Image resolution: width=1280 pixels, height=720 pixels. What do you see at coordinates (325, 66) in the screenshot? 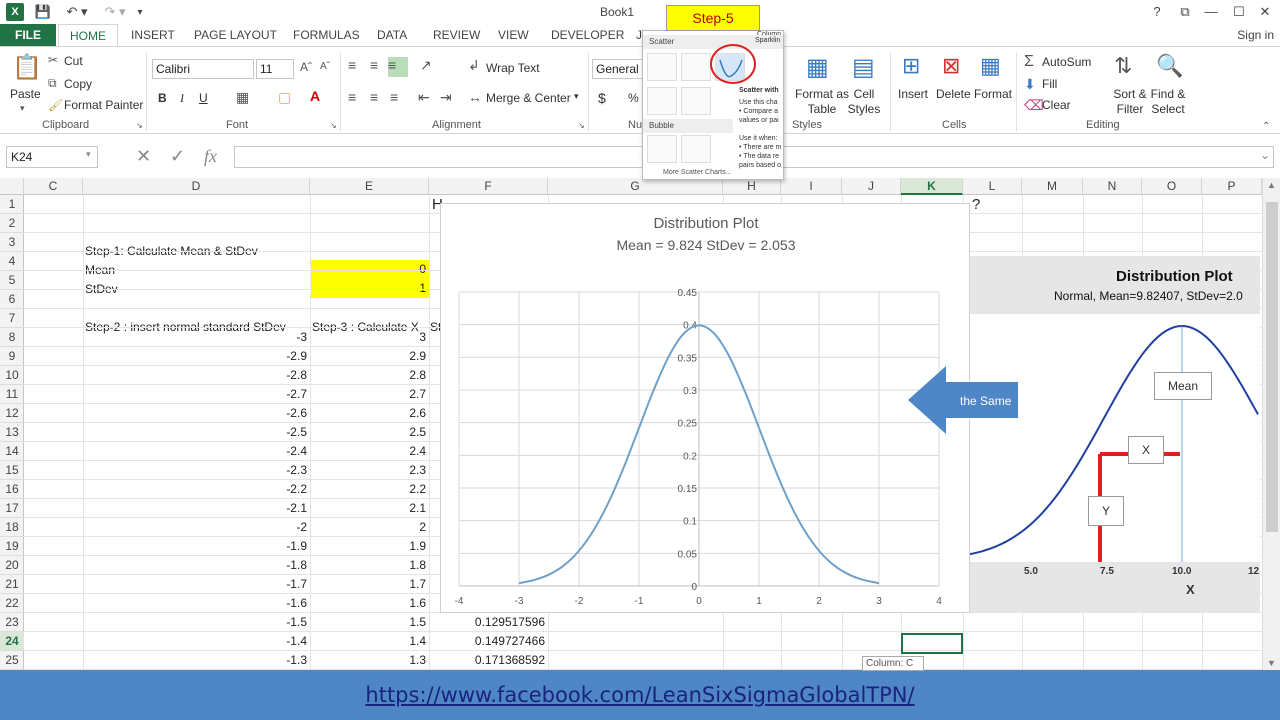
I see `decrease-font-icon: Aˇ` at bounding box center [325, 66].